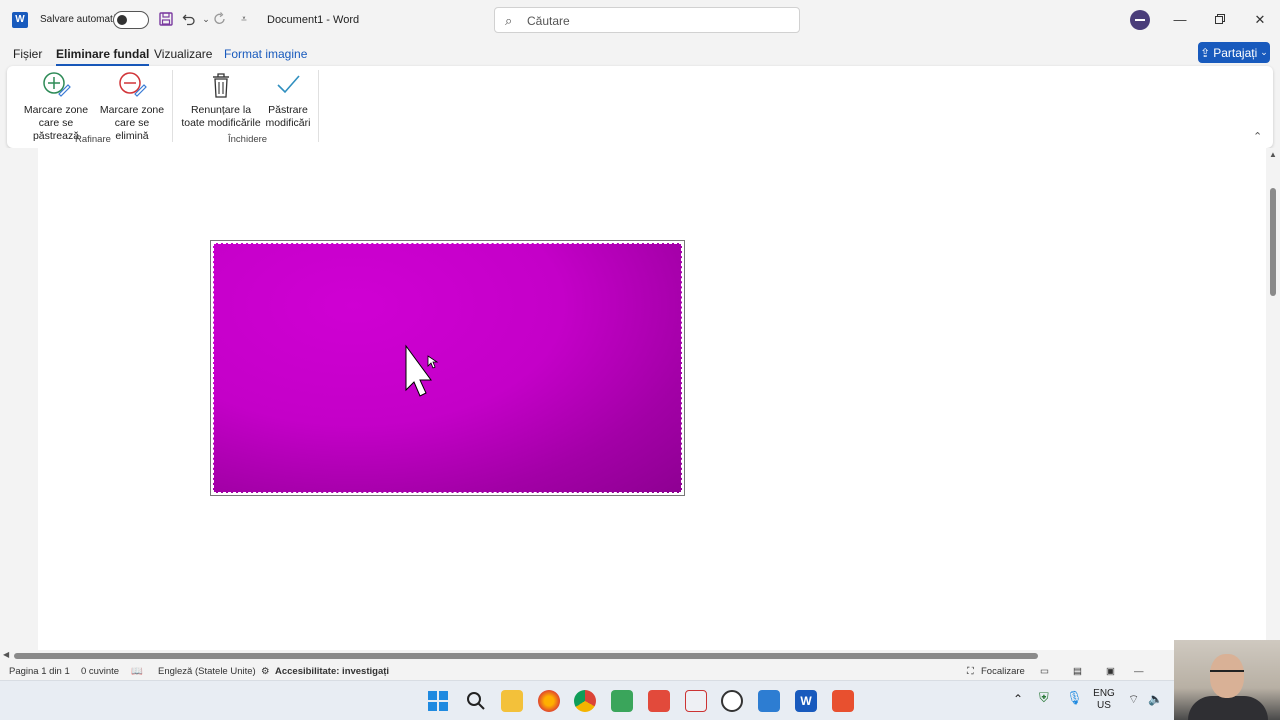 Image resolution: width=1280 pixels, height=720 pixels. I want to click on read-mode-icon: ▭, so click(1044, 671).